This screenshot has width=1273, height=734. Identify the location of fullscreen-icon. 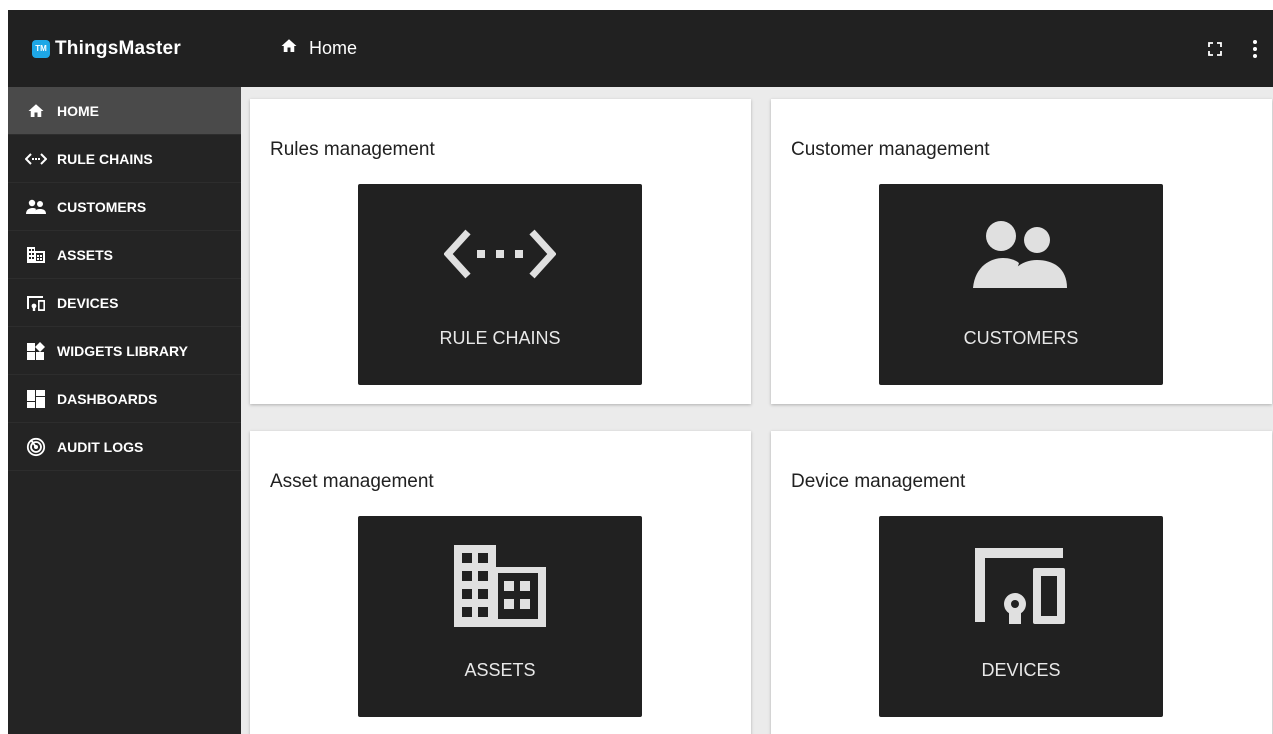
(1215, 49).